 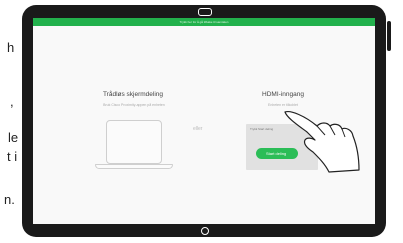 I want to click on hdmi-input-title: HDMI-inngang, so click(x=283, y=94).